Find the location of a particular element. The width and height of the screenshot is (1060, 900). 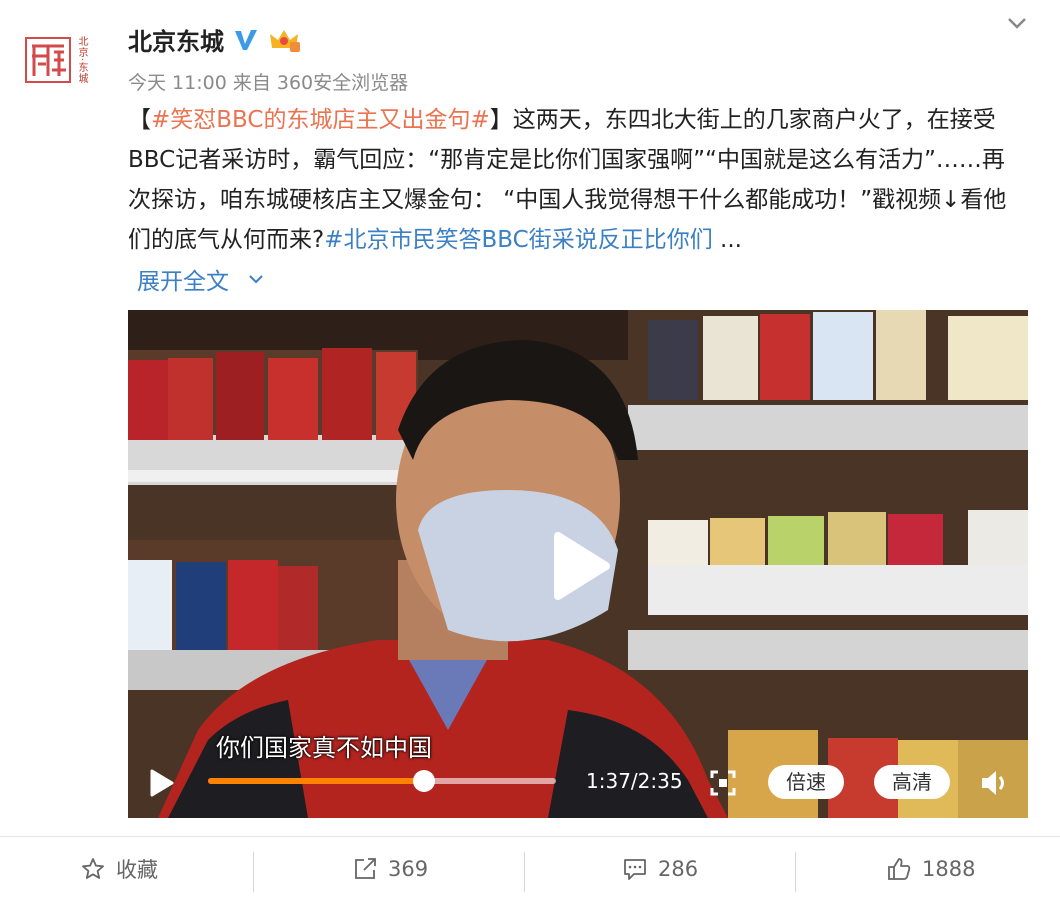

avatar-vertical-text: 北京·东城 is located at coordinates (81, 60).